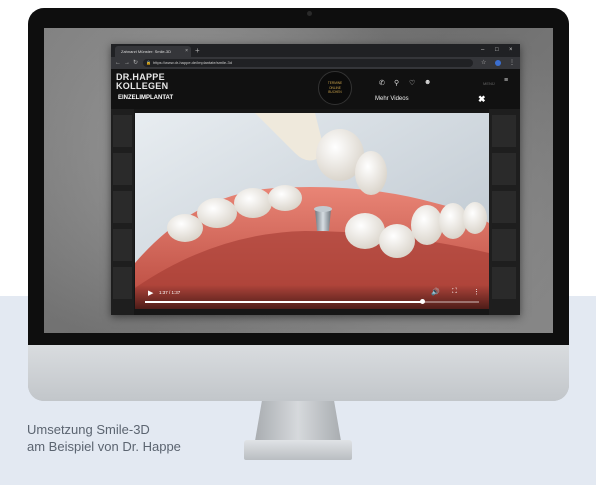 The image size is (596, 485). I want to click on hamburger-menu-icon: ≡, so click(506, 80).